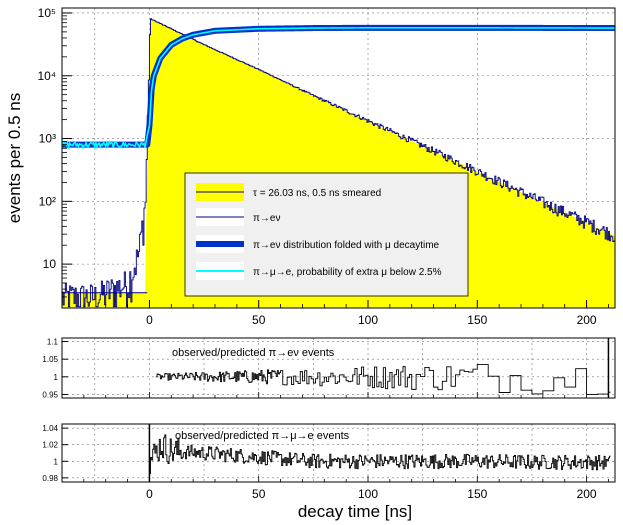 The height and width of the screenshot is (525, 623). What do you see at coordinates (47, 13) in the screenshot?
I see `main-ytick-label: 10⁵` at bounding box center [47, 13].